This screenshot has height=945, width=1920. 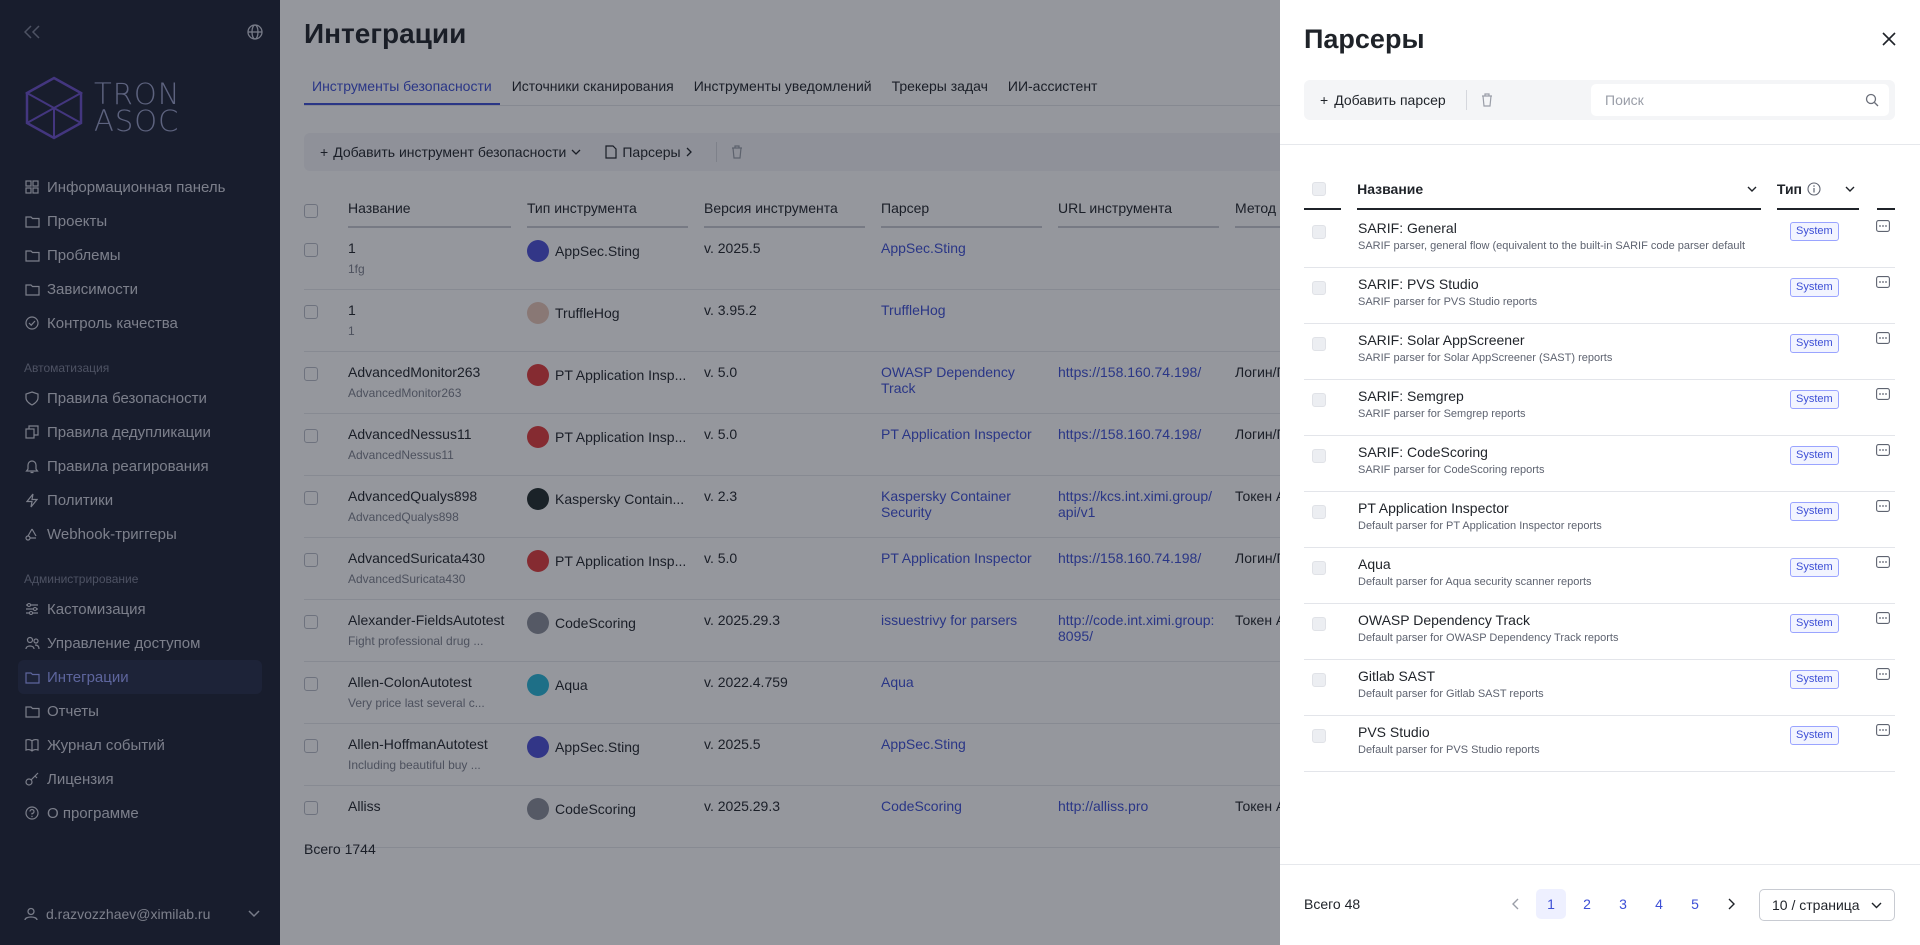 I want to click on add-parser-label: Добавить парсер, so click(x=1390, y=100).